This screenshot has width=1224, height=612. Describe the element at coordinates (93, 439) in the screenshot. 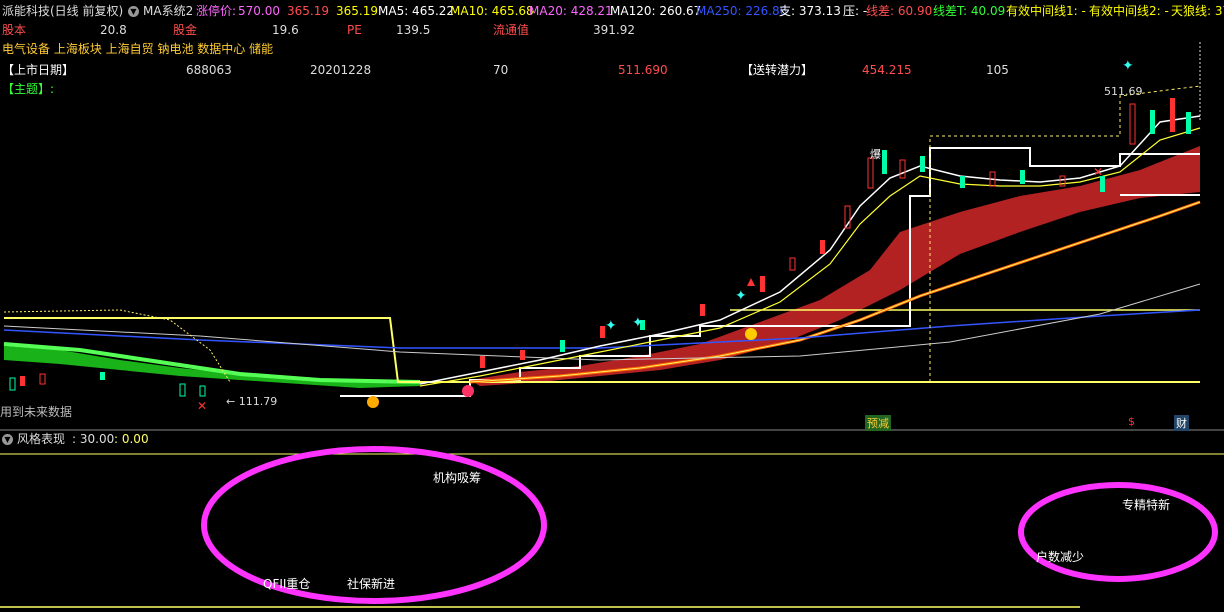

I see `indicator-value-1: : 30.00` at that location.